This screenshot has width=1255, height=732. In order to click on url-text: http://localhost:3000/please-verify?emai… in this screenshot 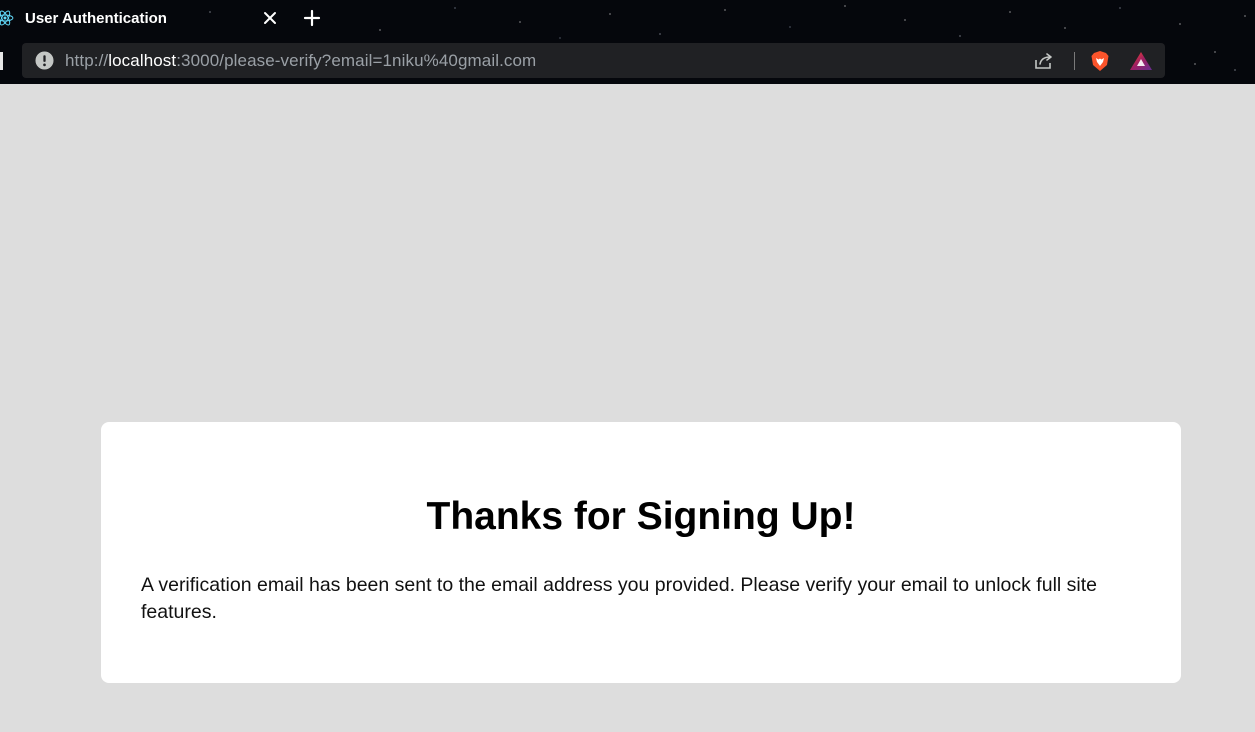, I will do `click(300, 61)`.